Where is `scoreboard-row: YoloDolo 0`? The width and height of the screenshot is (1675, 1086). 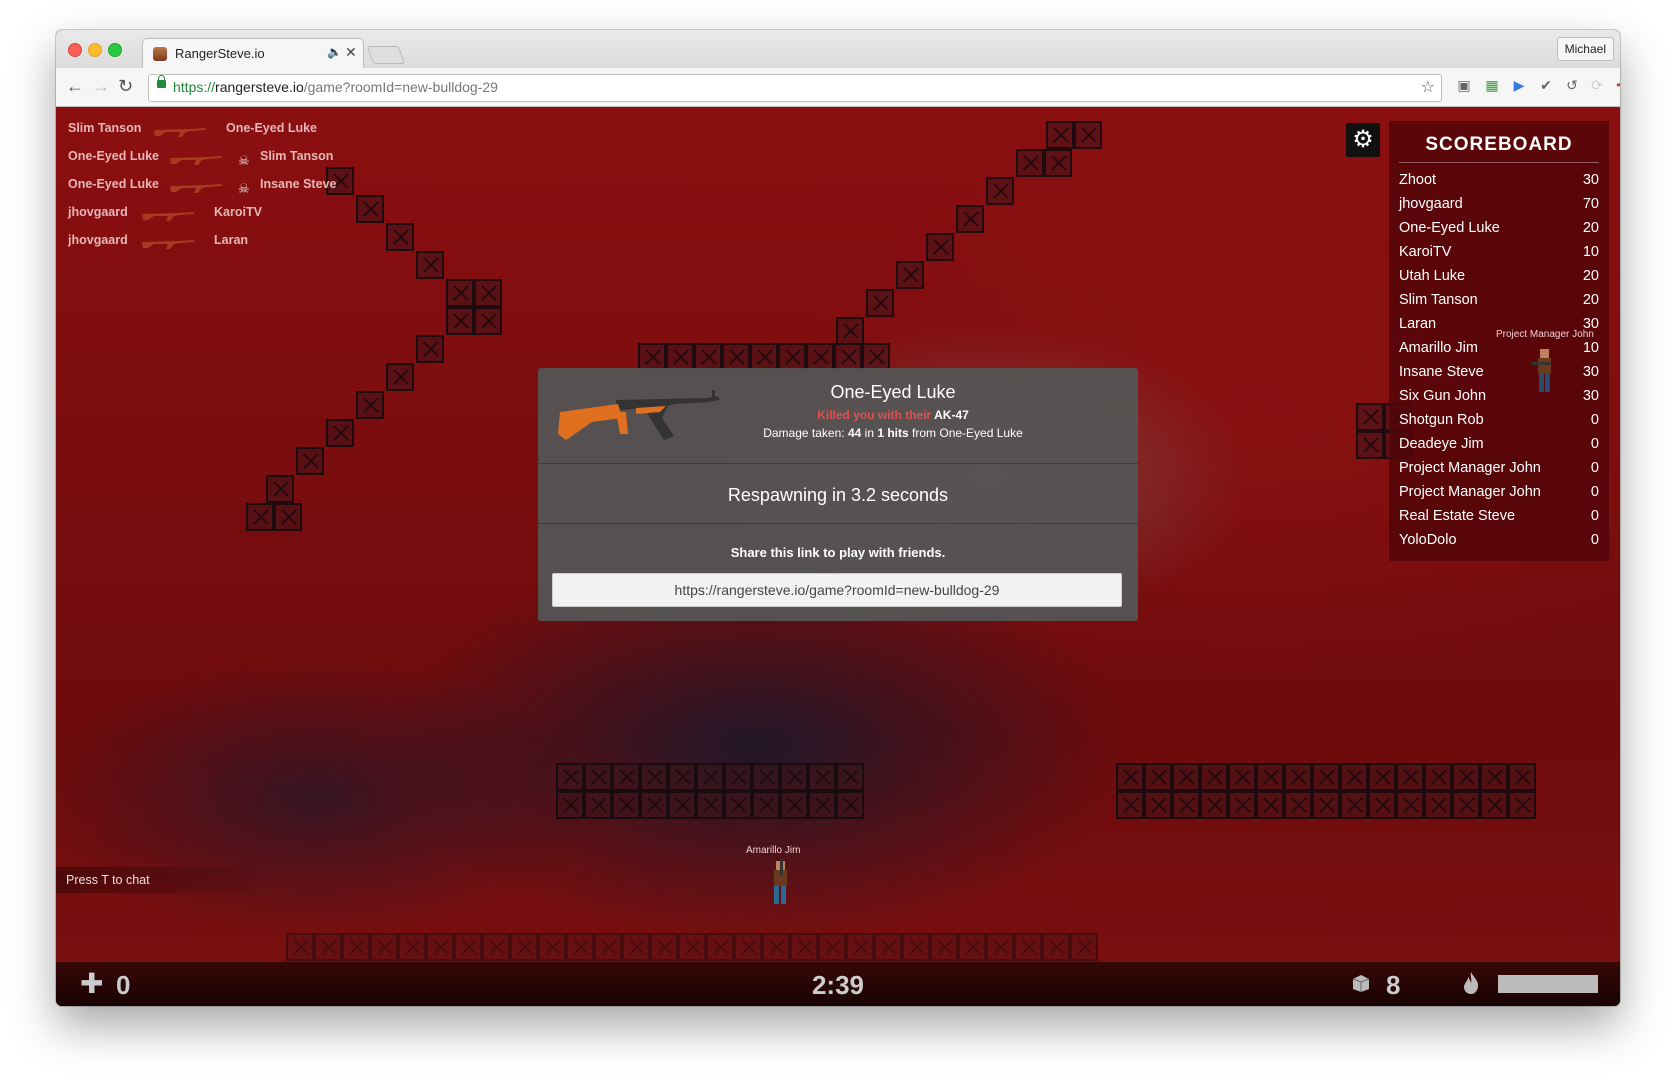 scoreboard-row: YoloDolo 0 is located at coordinates (1499, 541).